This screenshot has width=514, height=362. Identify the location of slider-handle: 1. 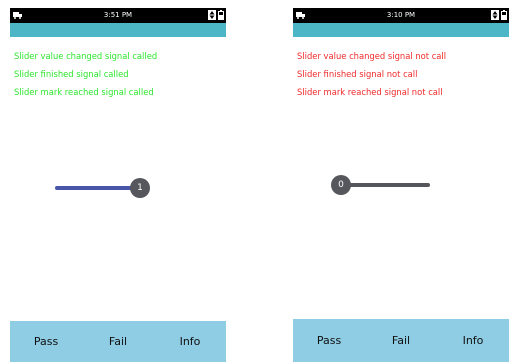
(140, 188).